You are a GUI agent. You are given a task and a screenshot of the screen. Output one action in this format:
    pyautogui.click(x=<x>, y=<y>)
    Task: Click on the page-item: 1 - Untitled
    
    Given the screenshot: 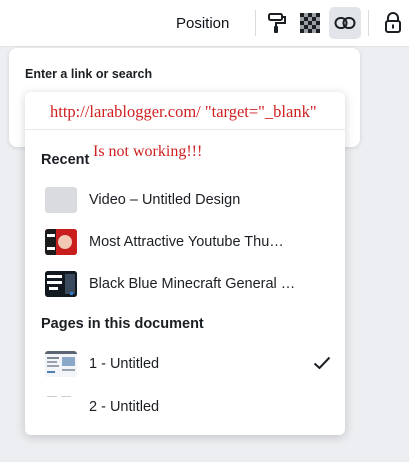 What is the action you would take?
    pyautogui.click(x=185, y=364)
    